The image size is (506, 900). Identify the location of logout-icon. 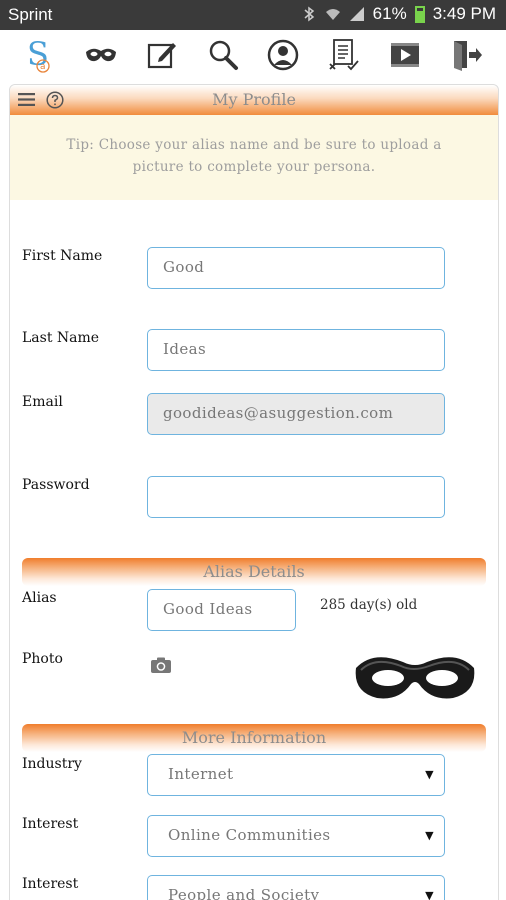
(466, 55).